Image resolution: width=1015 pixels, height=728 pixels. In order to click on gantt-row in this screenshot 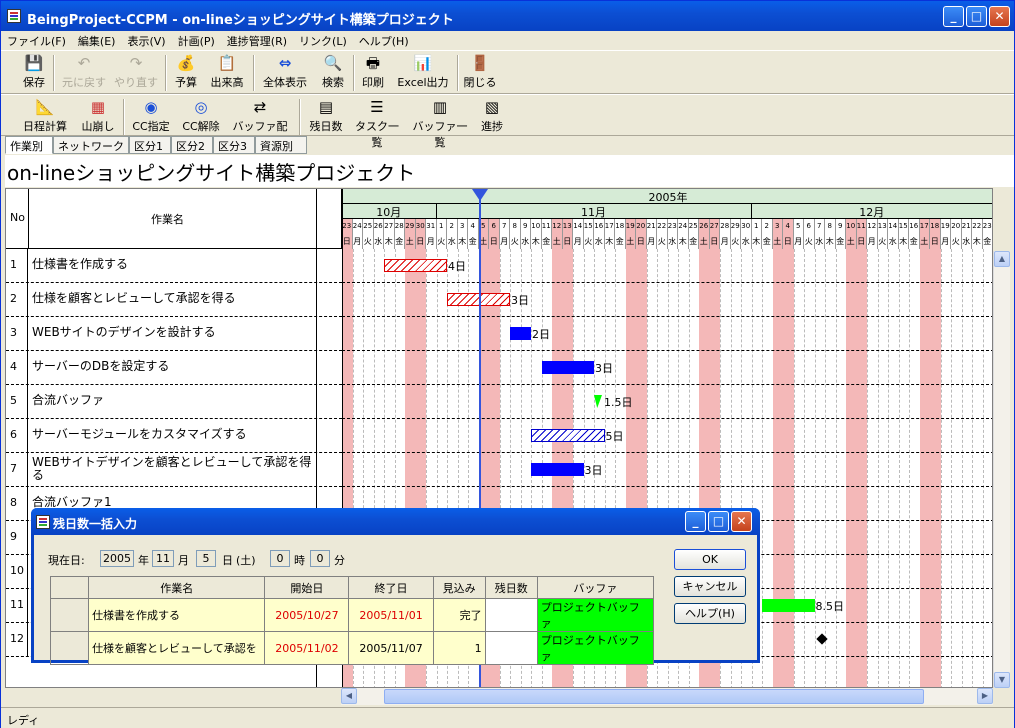, I will do `click(667, 402)`.